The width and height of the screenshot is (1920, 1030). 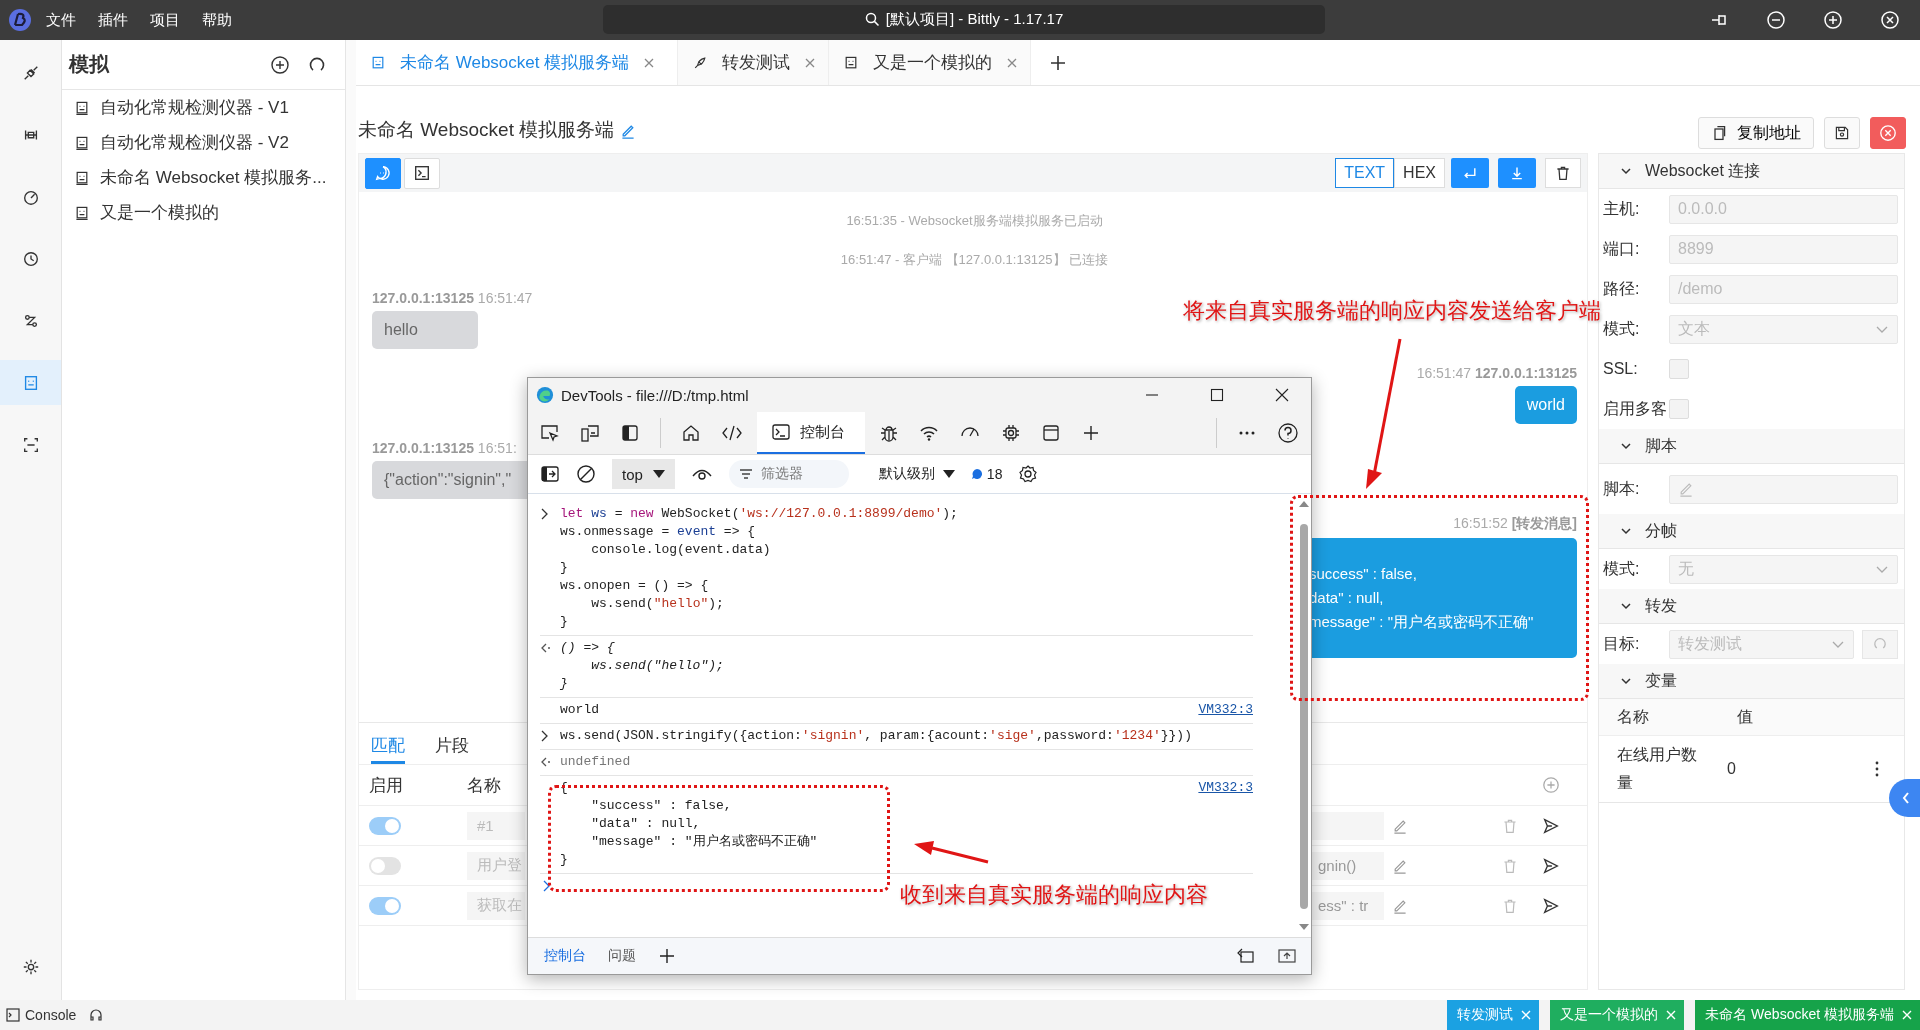 What do you see at coordinates (1888, 133) in the screenshot?
I see `stop-button` at bounding box center [1888, 133].